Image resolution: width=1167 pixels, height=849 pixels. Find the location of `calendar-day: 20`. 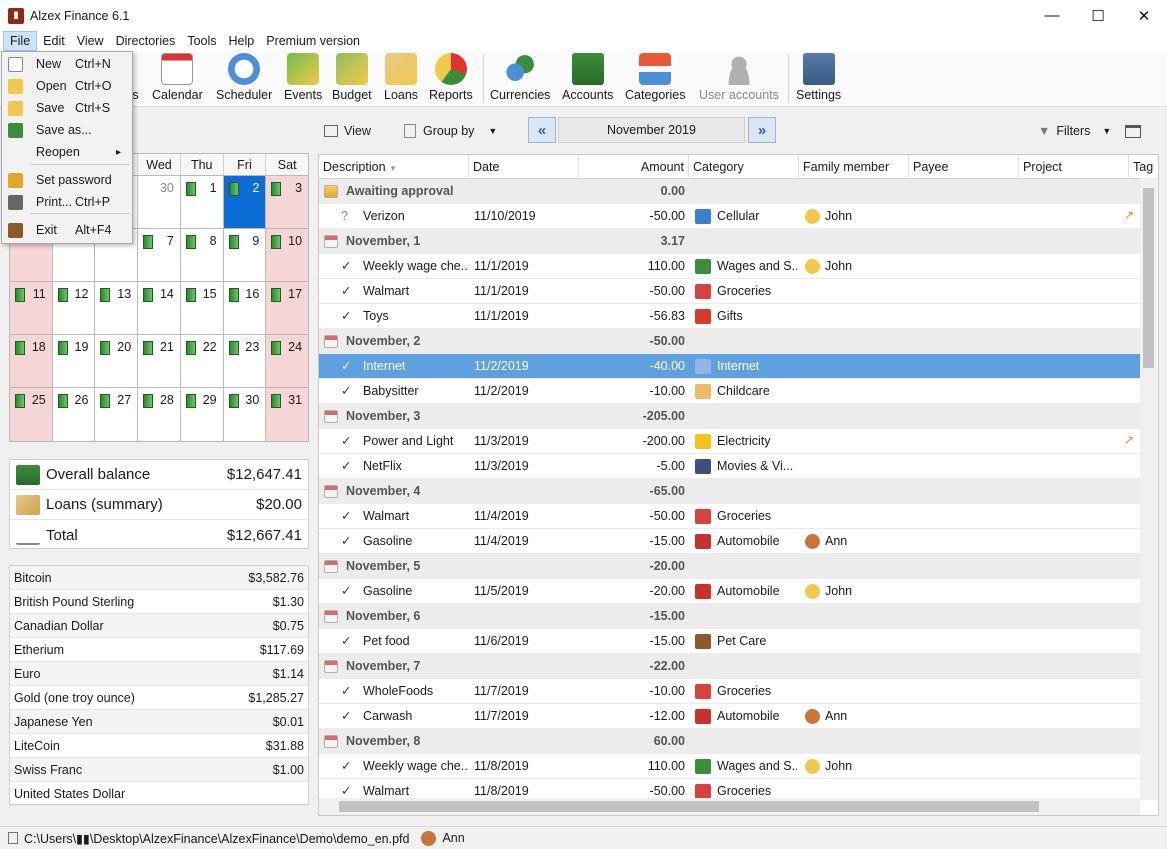

calendar-day: 20 is located at coordinates (117, 361).